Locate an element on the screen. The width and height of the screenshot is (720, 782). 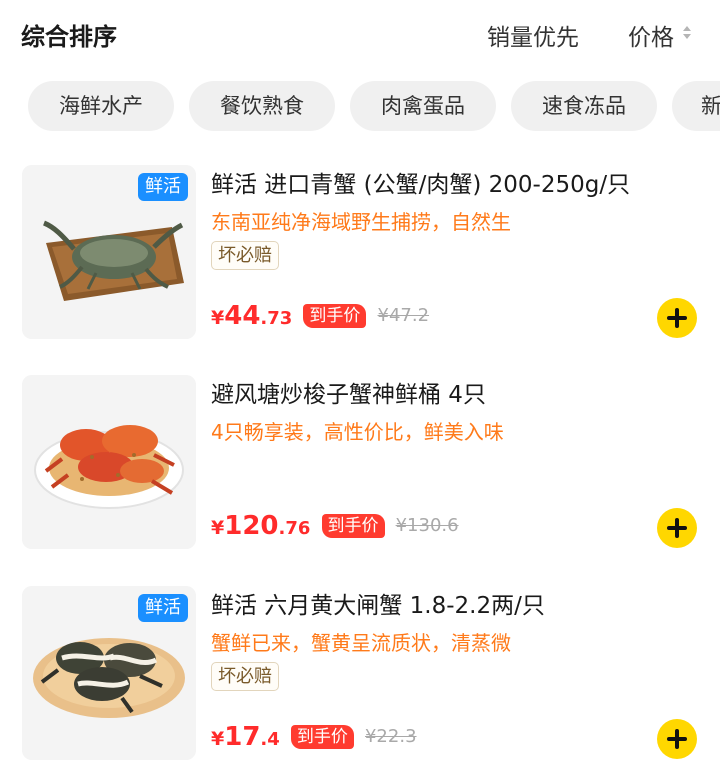
product-subtitle: 东南亚纯净海域野生捕捞，自然生 is located at coordinates (361, 222).